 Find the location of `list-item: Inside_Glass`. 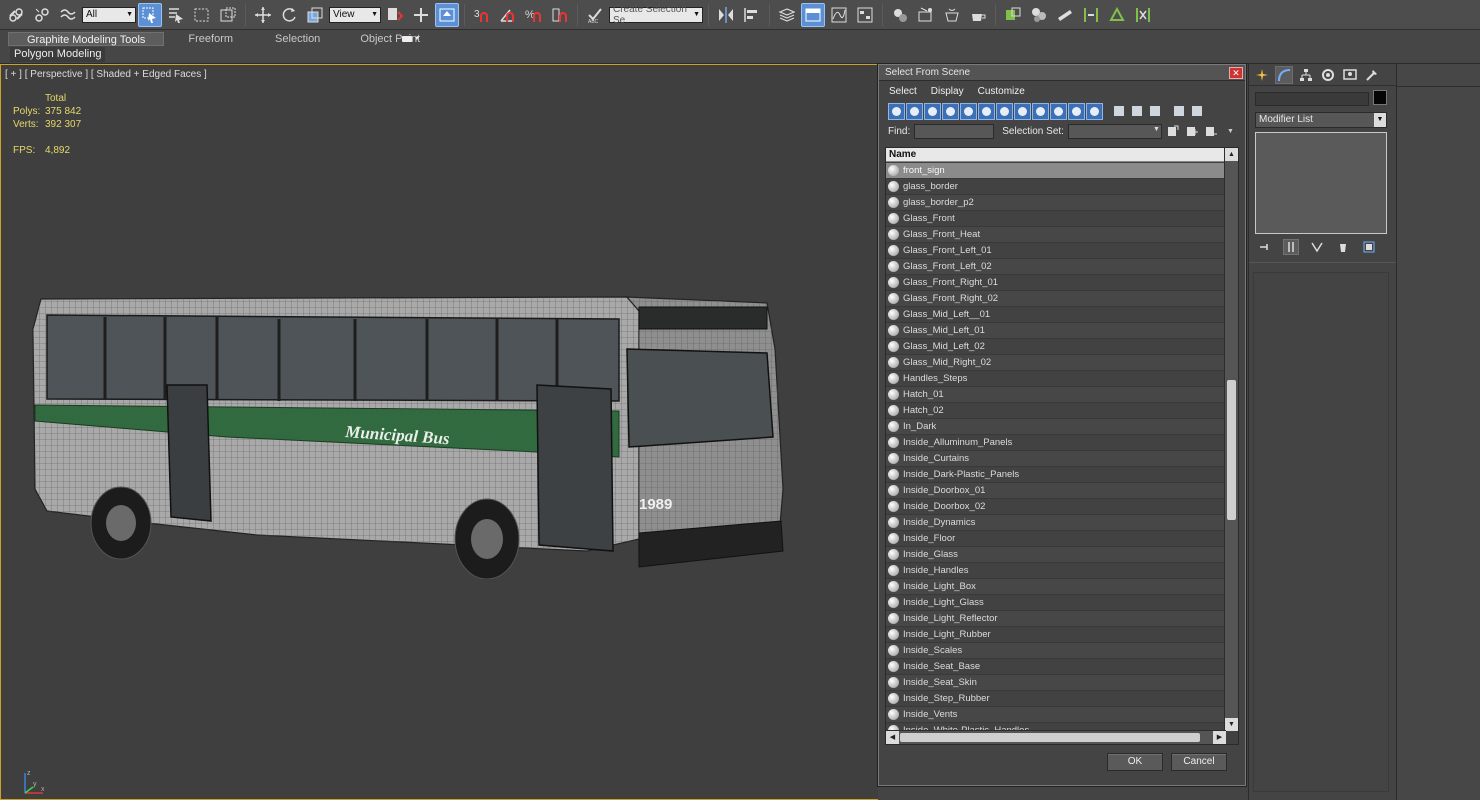

list-item: Inside_Glass is located at coordinates (1056, 555).